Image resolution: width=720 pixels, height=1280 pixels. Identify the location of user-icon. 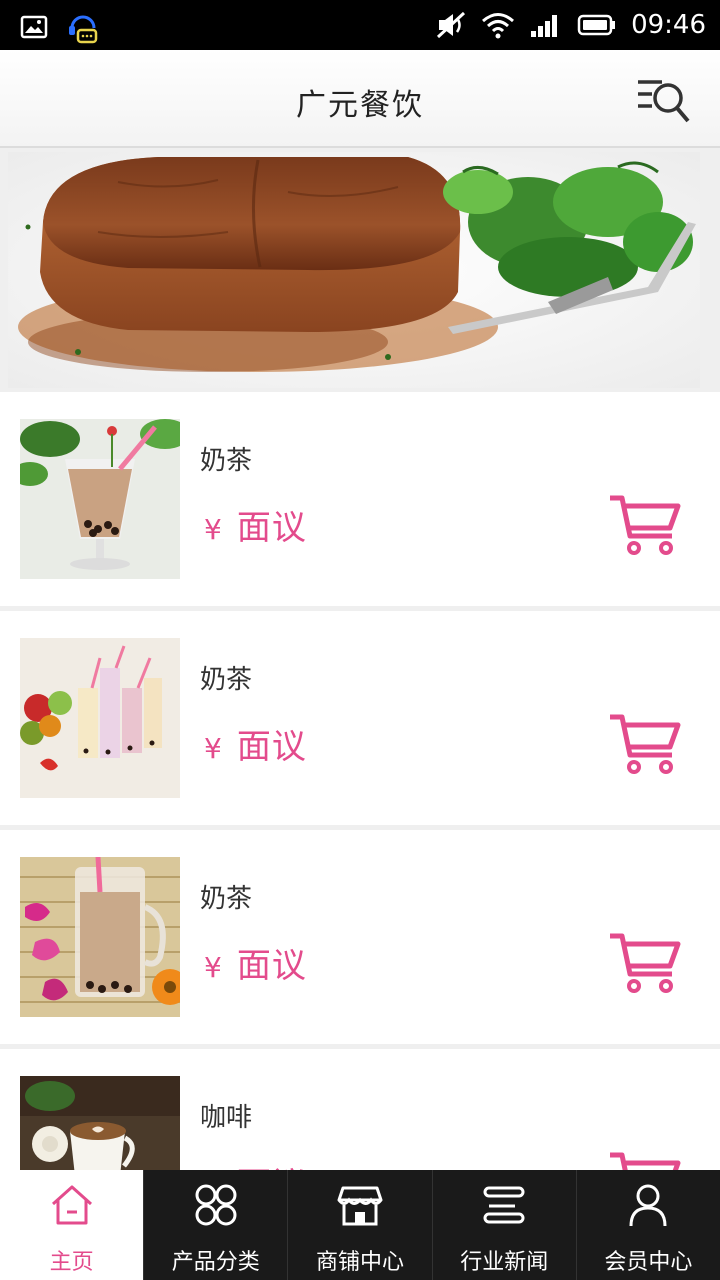
(648, 1205).